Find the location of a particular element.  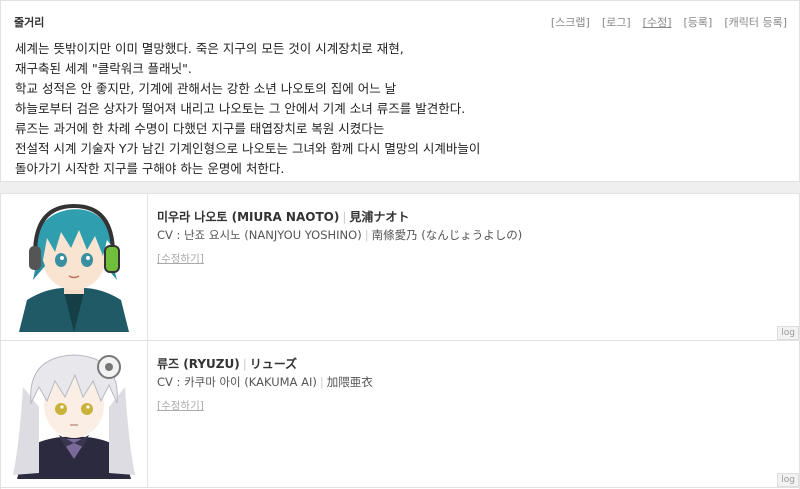

synopsis-actions: [스크랩] [로그] [수정] [등록] [캐릭터 등록] is located at coordinates (669, 22).